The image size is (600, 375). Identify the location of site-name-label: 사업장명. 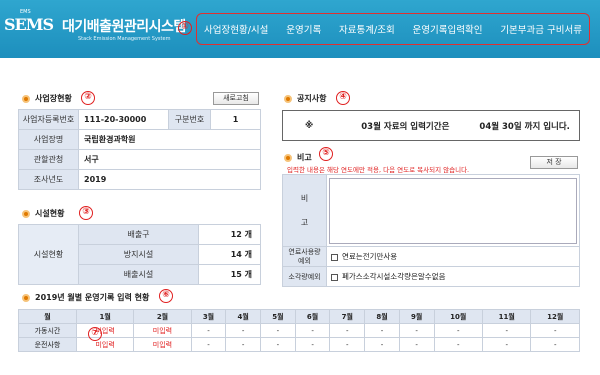
(48, 139).